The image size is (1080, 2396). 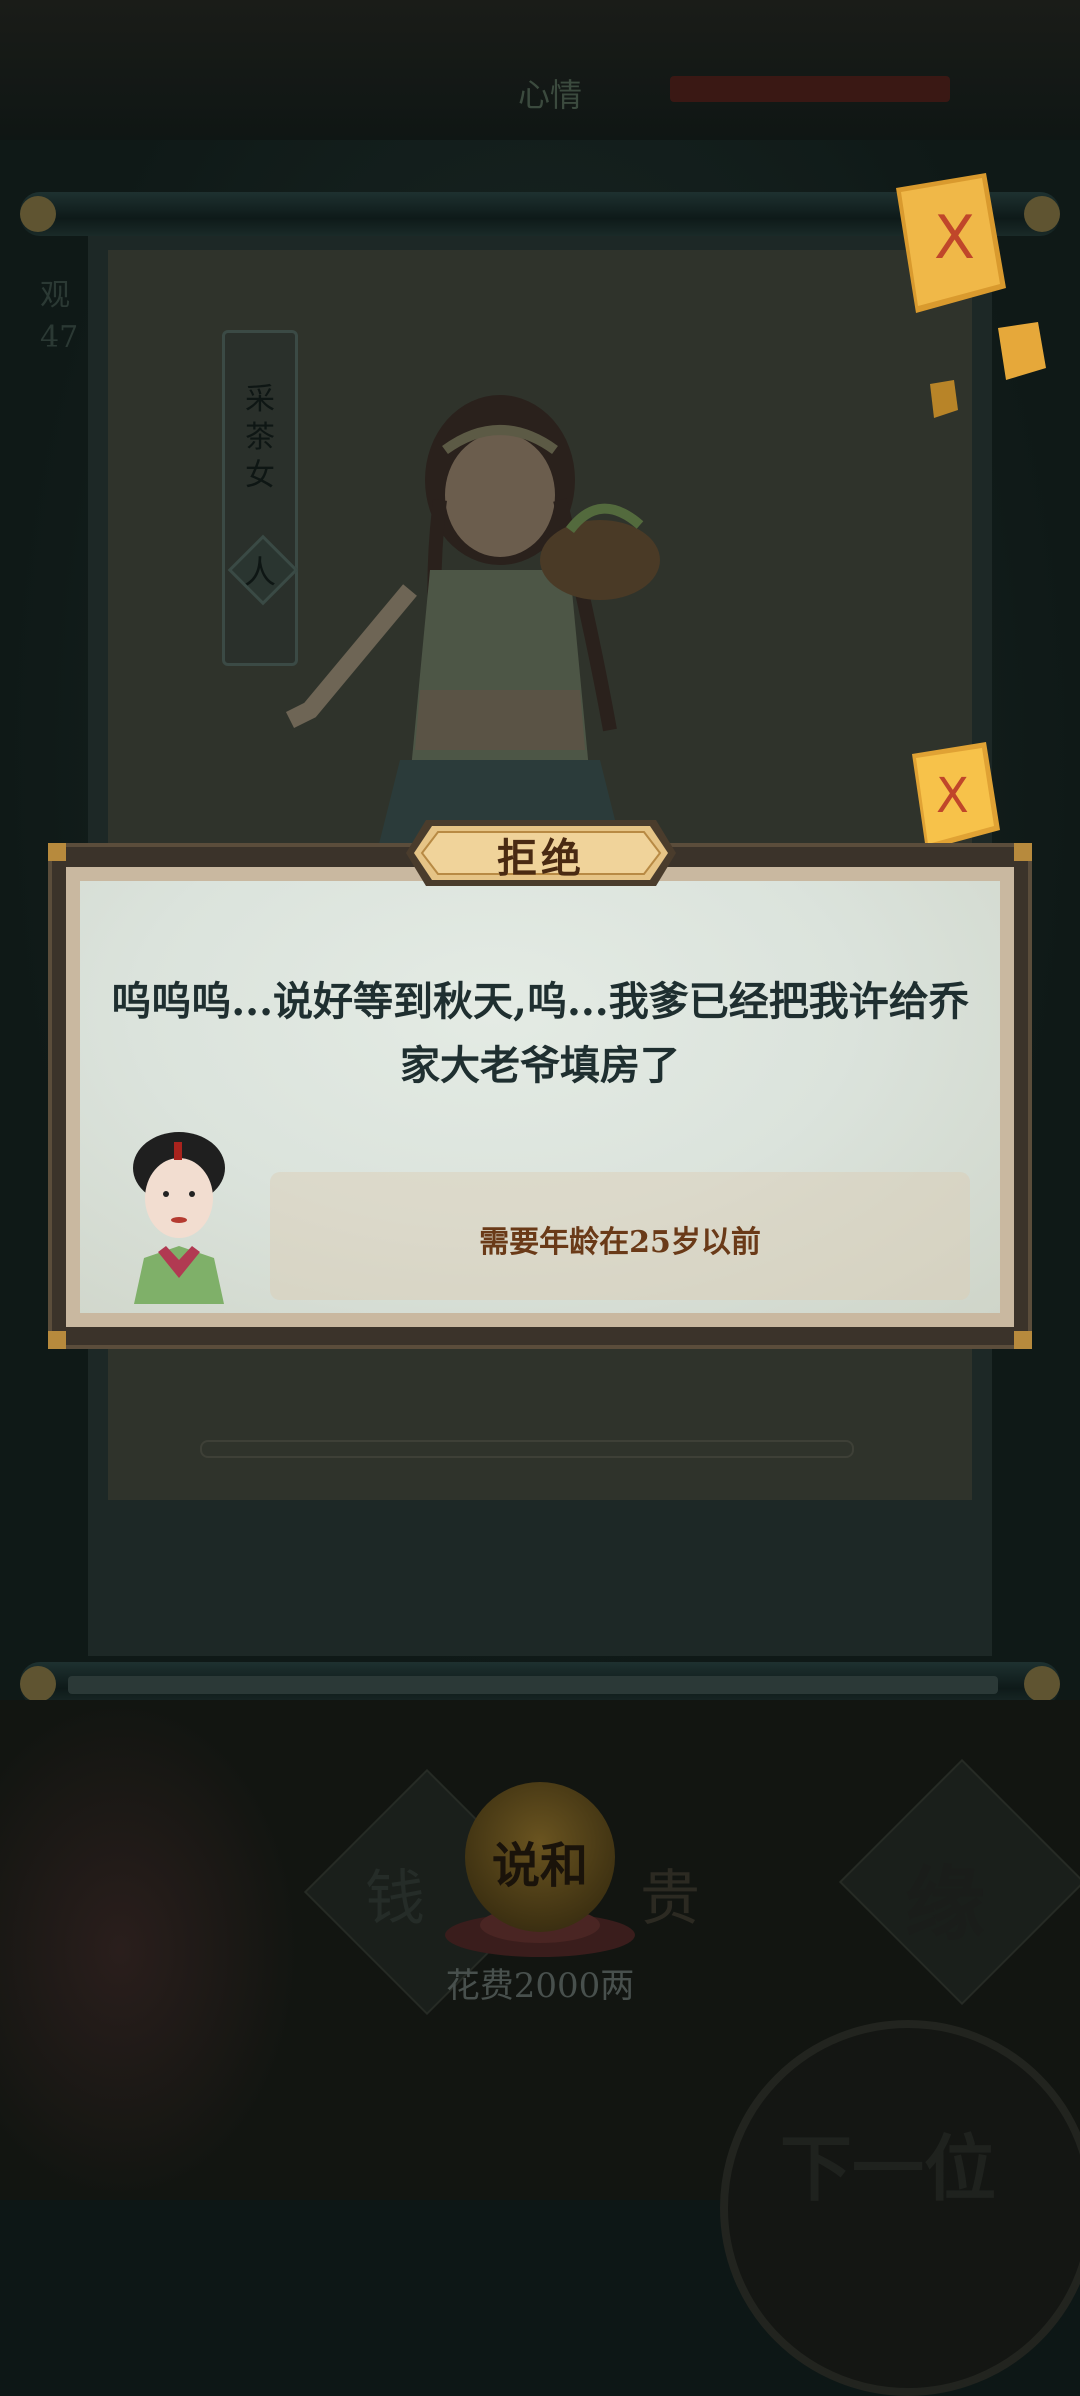 I want to click on next-person-label: 下一位, so click(x=888, y=2168).